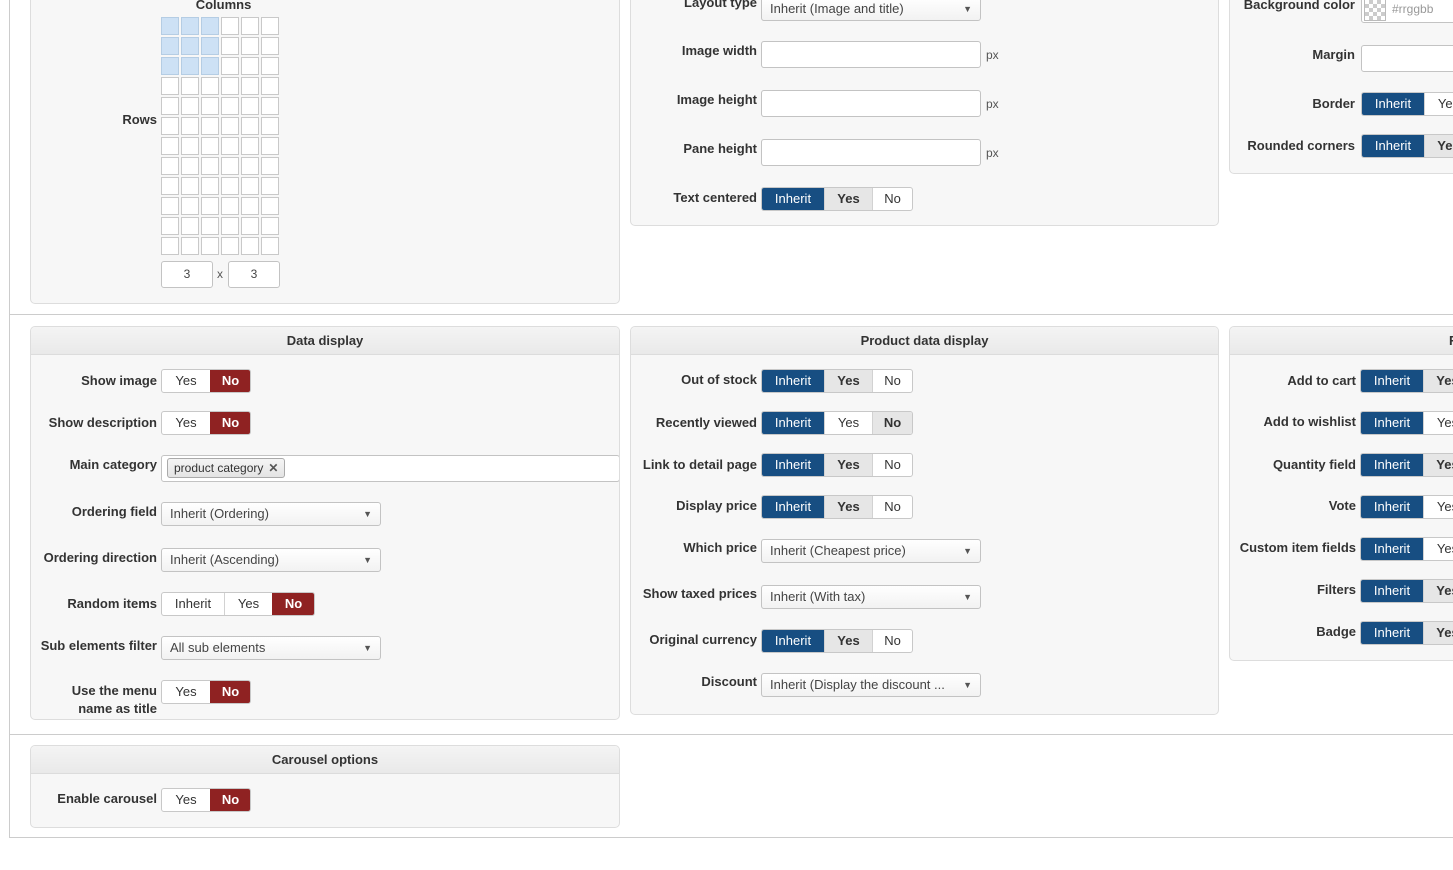 Image resolution: width=1453 pixels, height=870 pixels. I want to click on random-items-toggle: Inherit Yes No, so click(238, 604).